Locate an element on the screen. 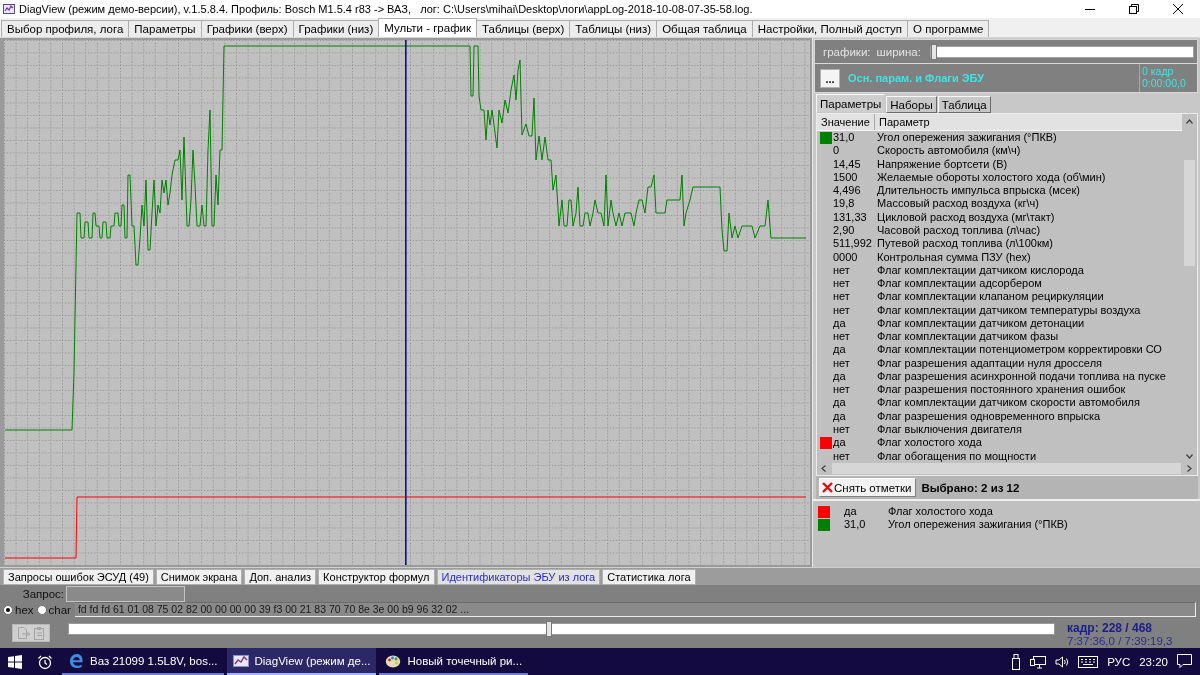 The image size is (1200, 675). tab: Таблица is located at coordinates (964, 104).